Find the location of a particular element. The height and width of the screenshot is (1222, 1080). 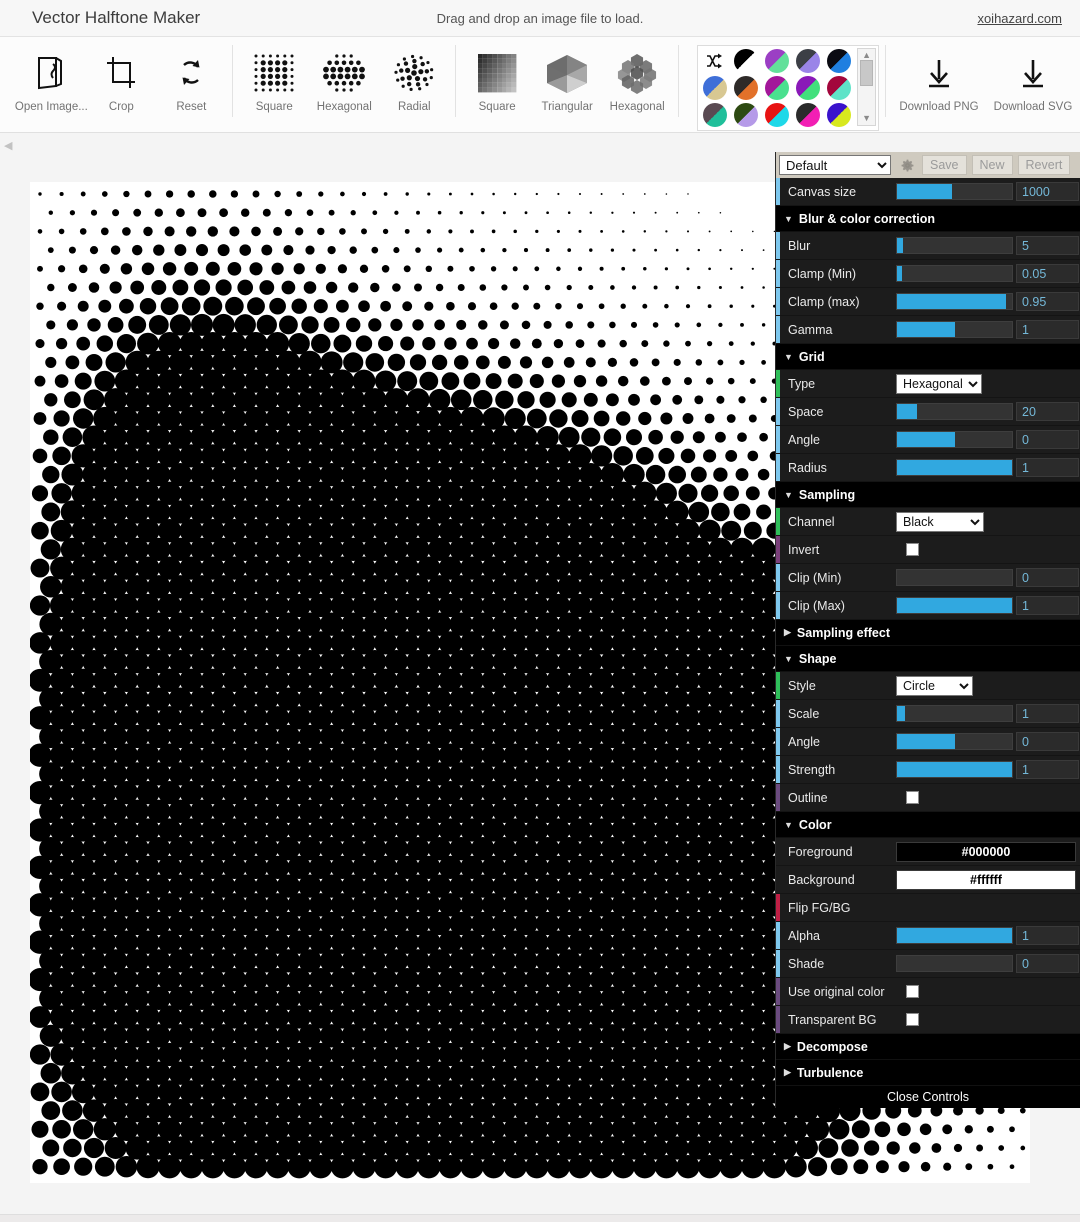

section-header-color: ▼ Color is located at coordinates (928, 825).